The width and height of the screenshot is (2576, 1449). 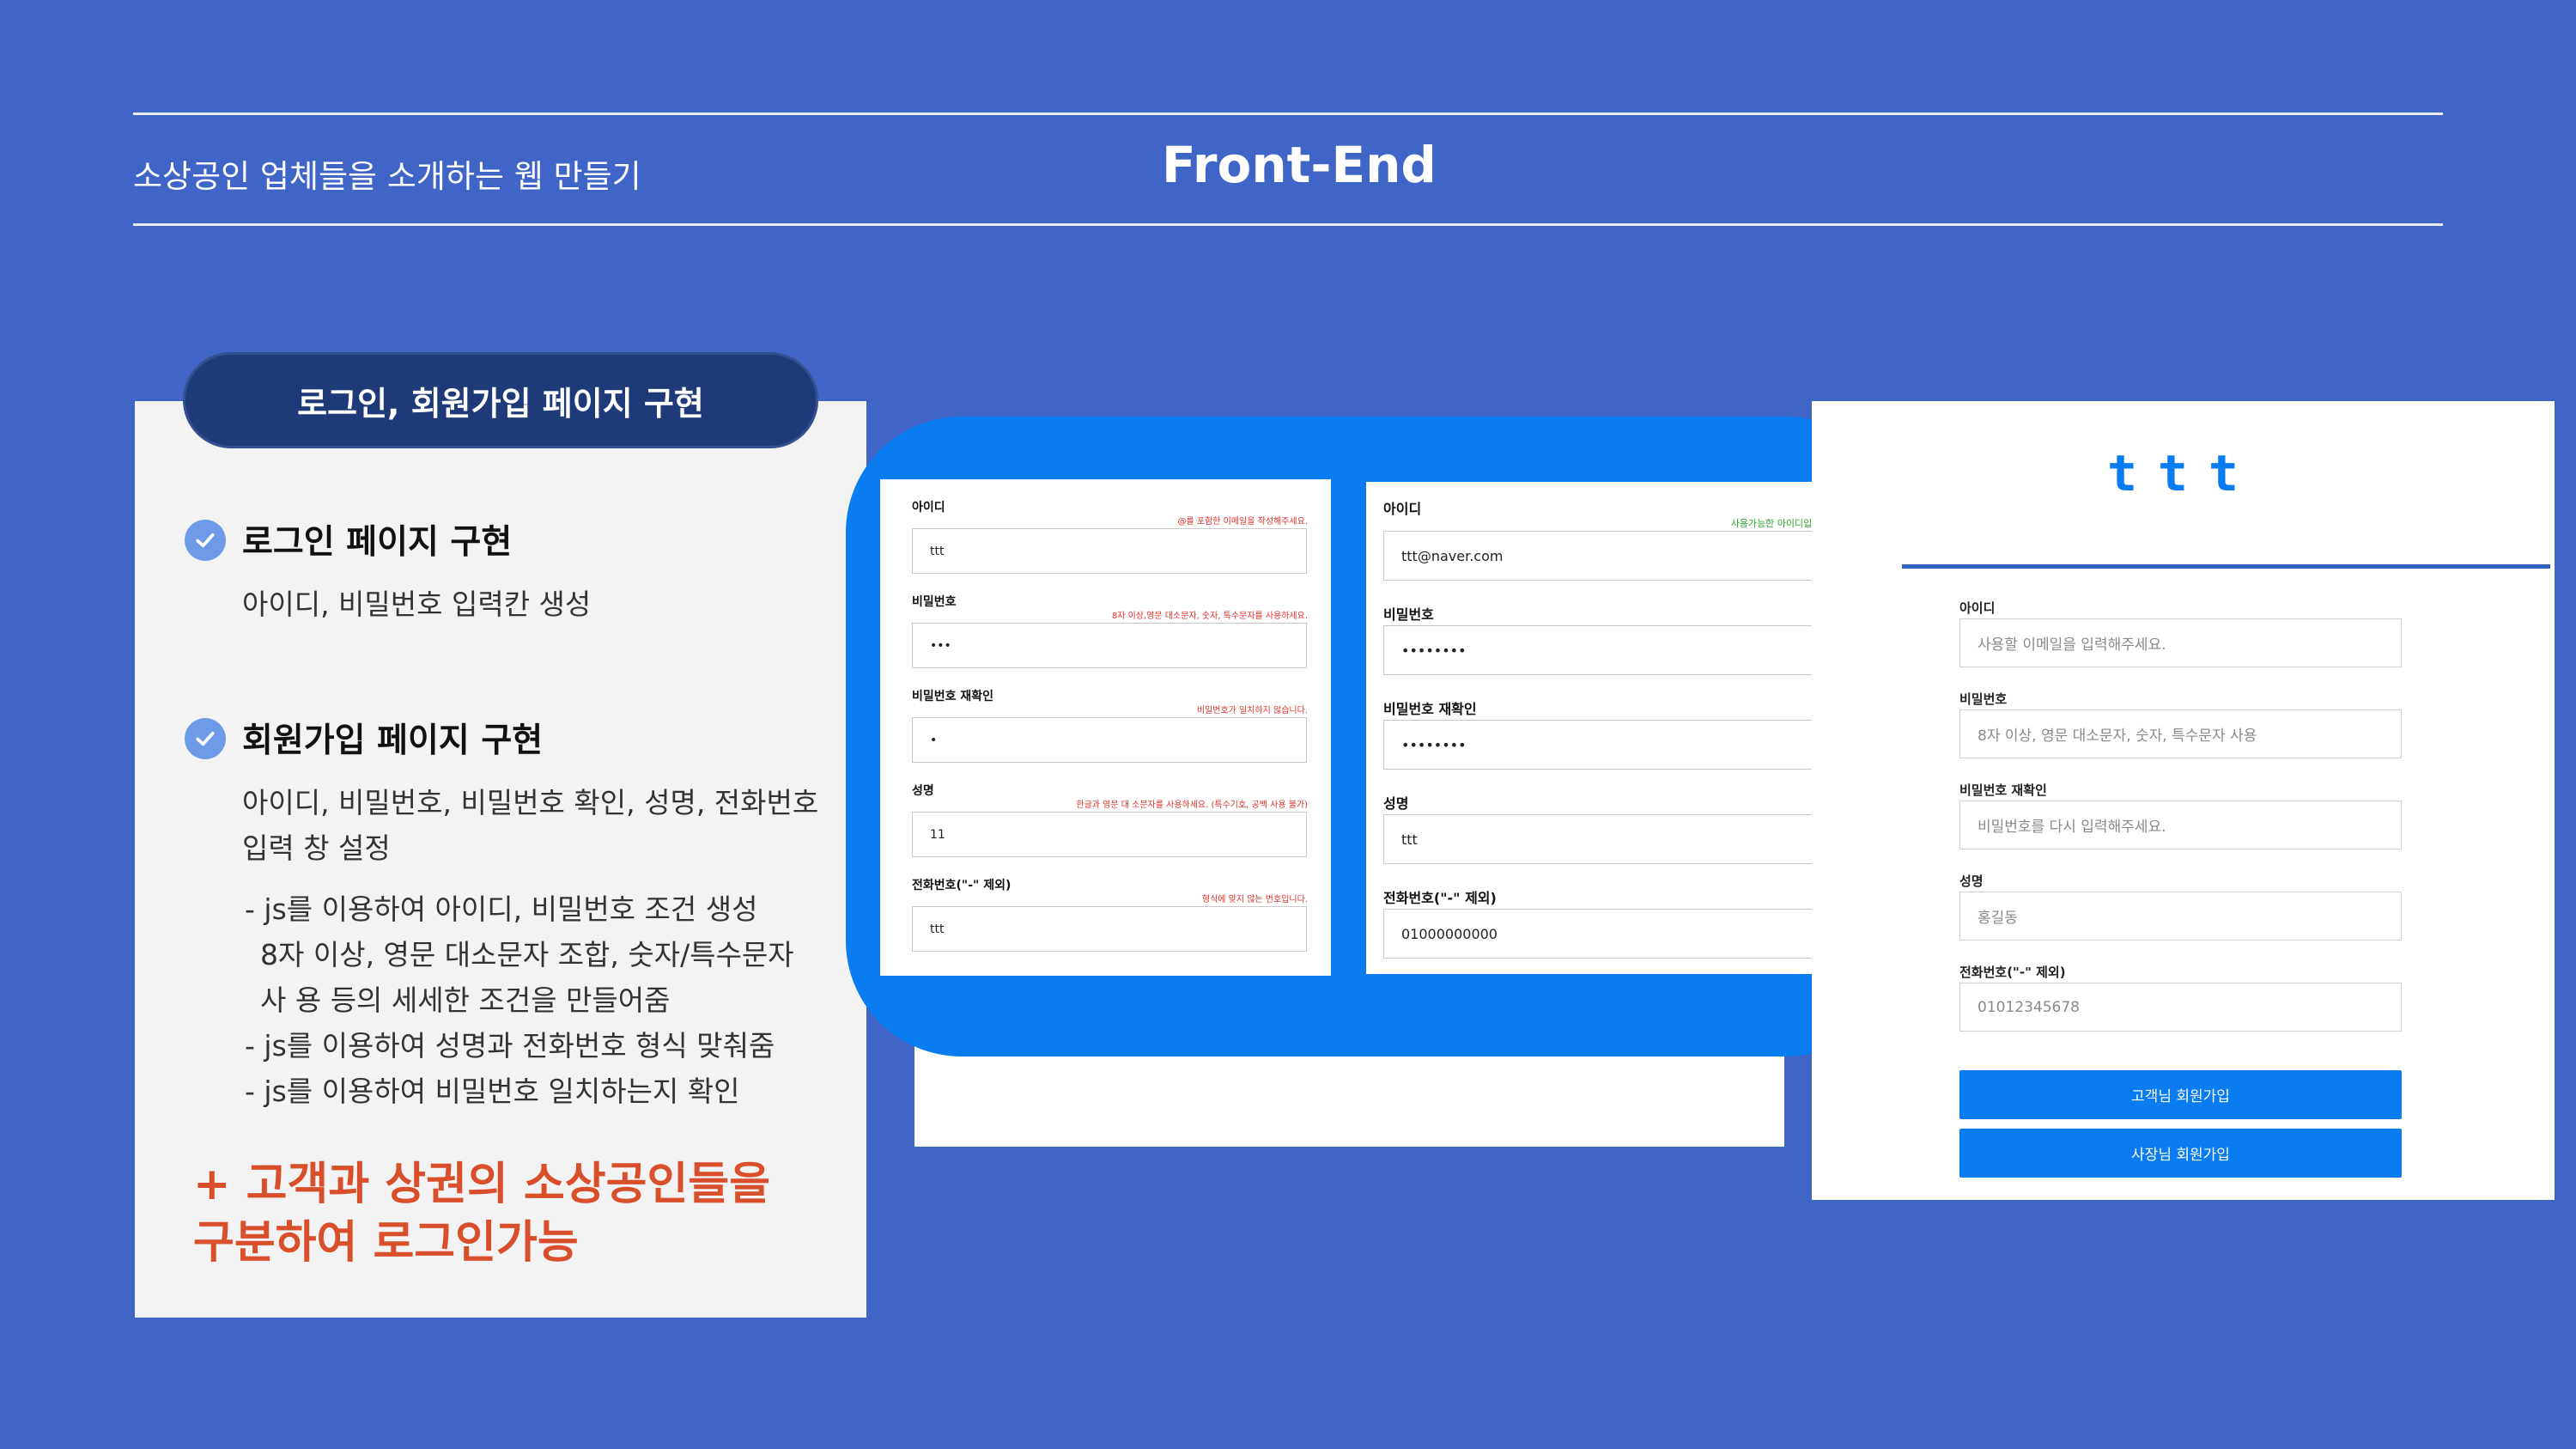 What do you see at coordinates (501, 909) in the screenshot?
I see `bullet-item: - js를 이용하여 아이디, 비밀번호 조건 생성` at bounding box center [501, 909].